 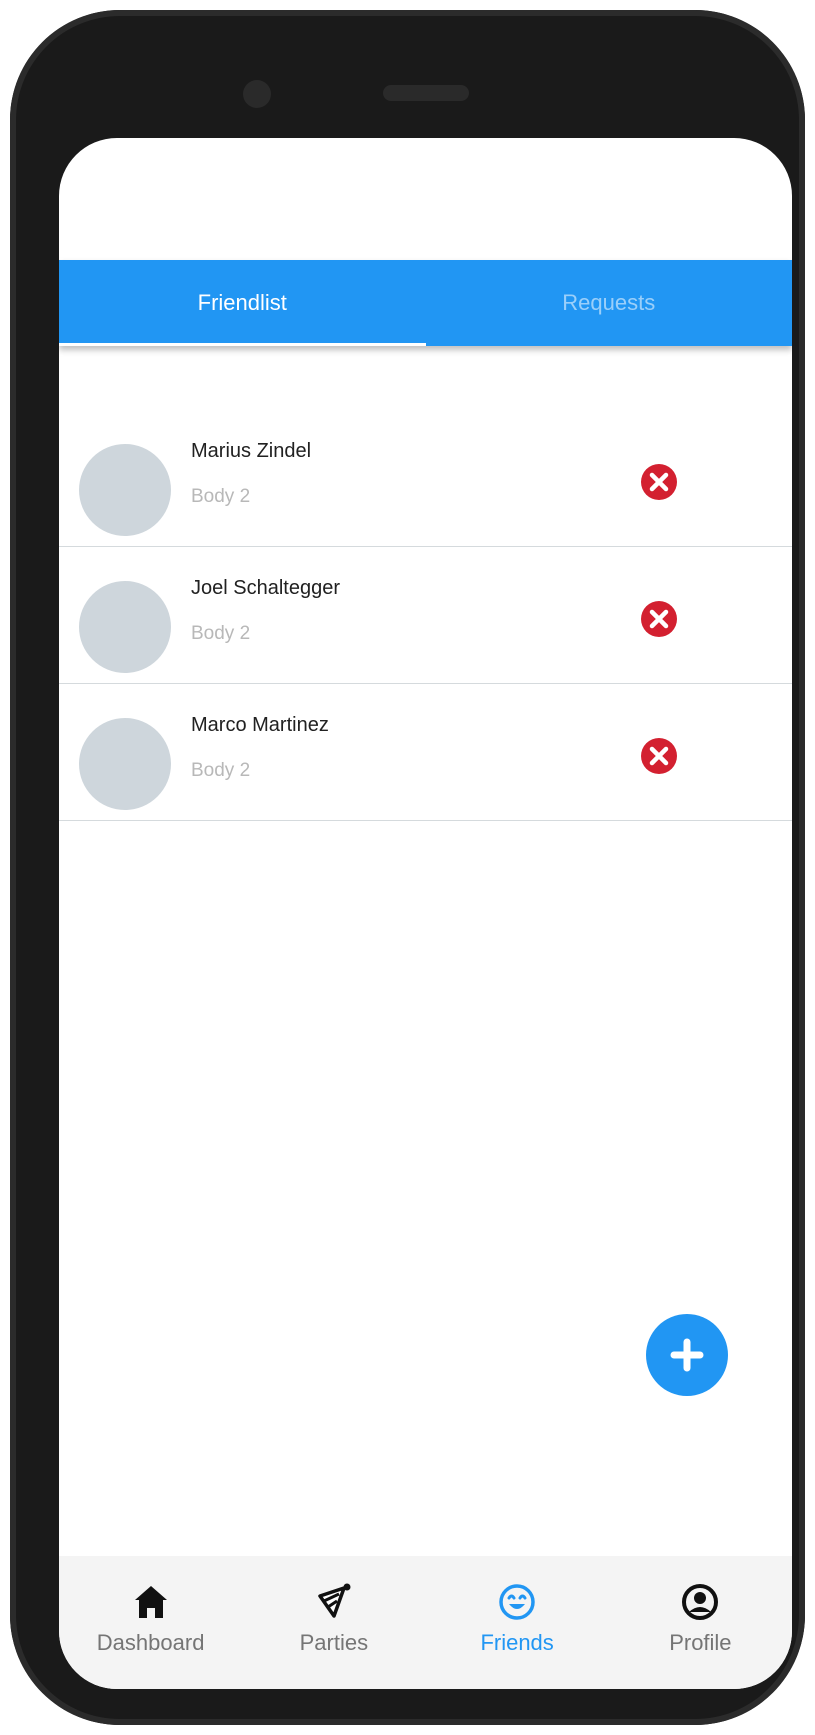 I want to click on friend-name: Marco Martinez, so click(x=260, y=725).